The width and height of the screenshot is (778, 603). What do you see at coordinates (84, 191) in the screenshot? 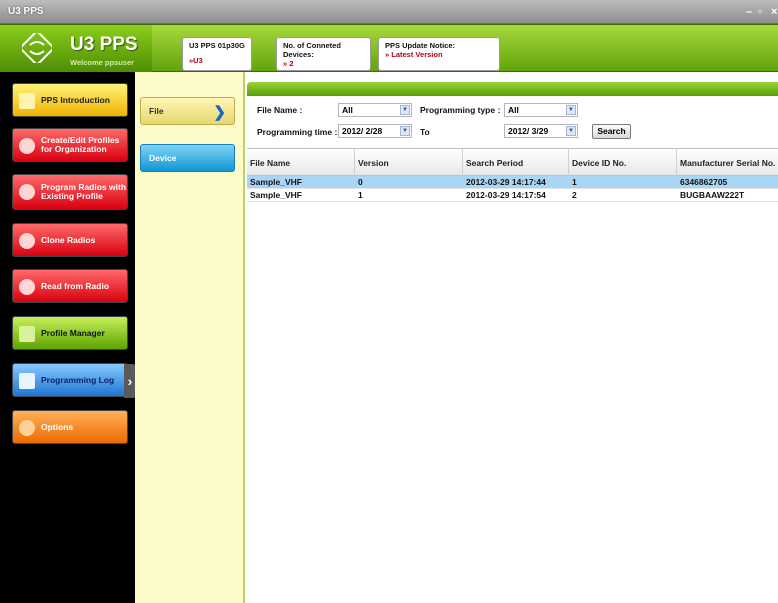
I see `nav-label: Program Radios with Existing Profile` at bounding box center [84, 191].